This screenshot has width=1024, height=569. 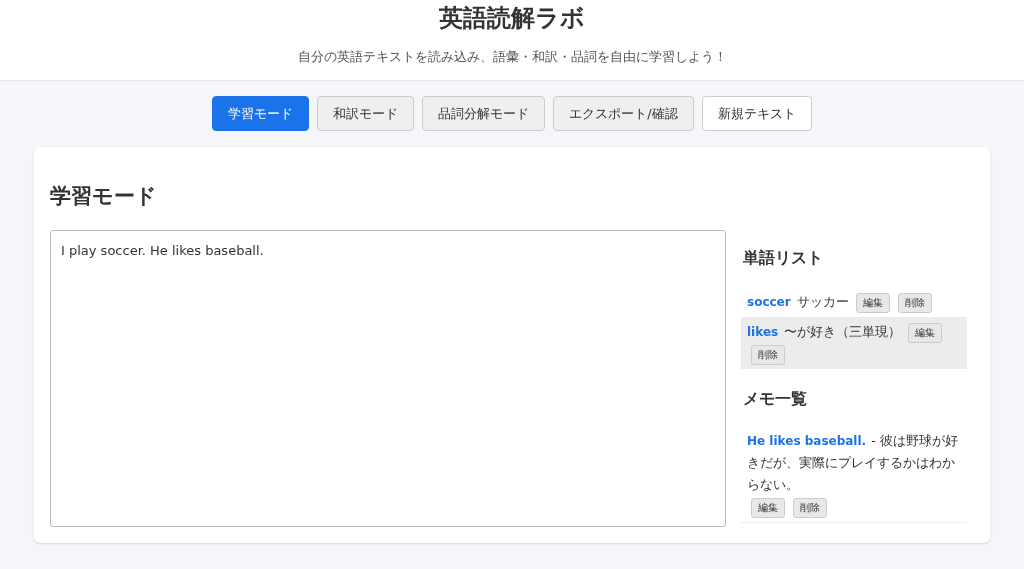 I want to click on memo-list-heading: メモ一覧, so click(x=775, y=399).